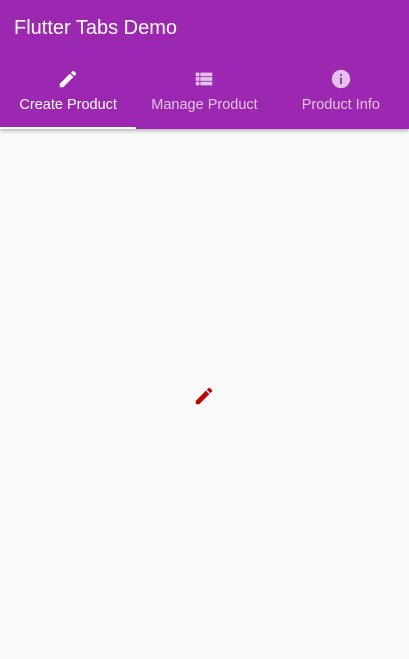 This screenshot has height=659, width=409. Describe the element at coordinates (340, 105) in the screenshot. I see `tab-label: Product Info` at that location.